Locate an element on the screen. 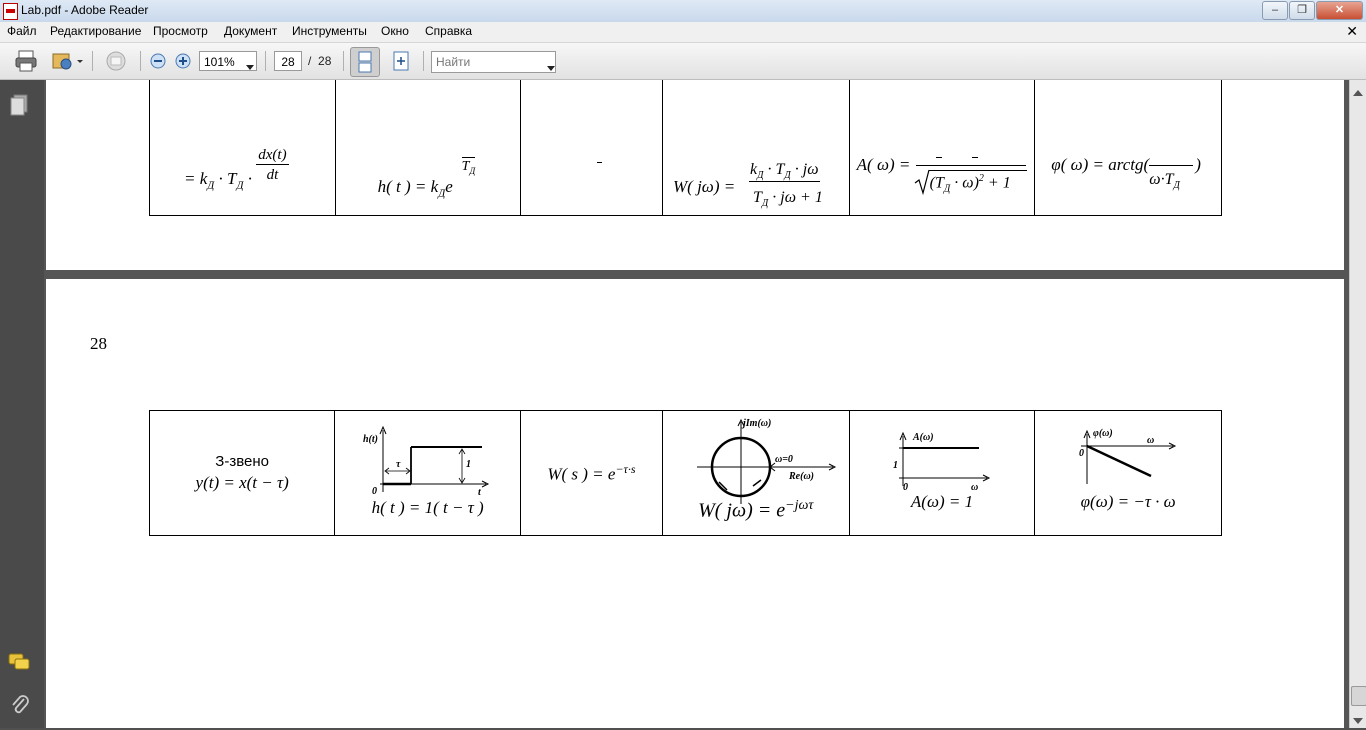 The width and height of the screenshot is (1366, 730). step-equation: h( t ) = 1( t − τ ) is located at coordinates (427, 507).